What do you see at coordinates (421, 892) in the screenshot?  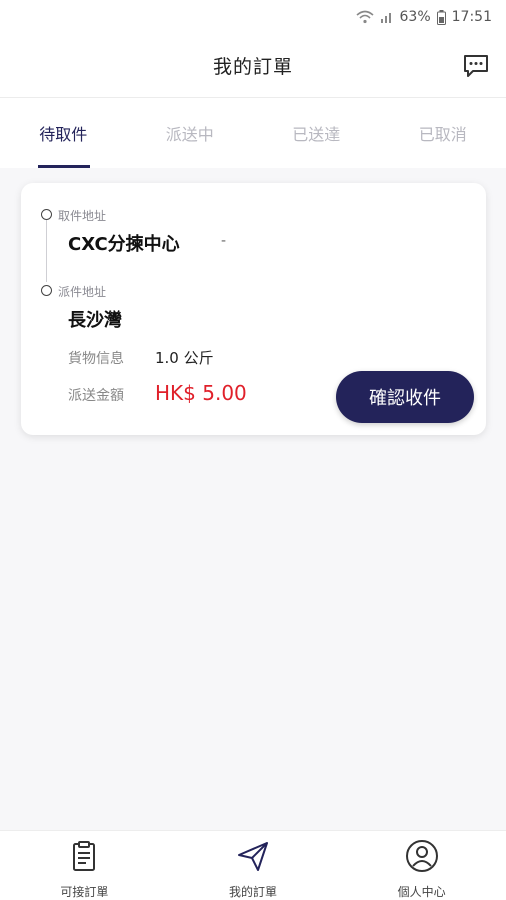 I see `nav-label: 個人中心` at bounding box center [421, 892].